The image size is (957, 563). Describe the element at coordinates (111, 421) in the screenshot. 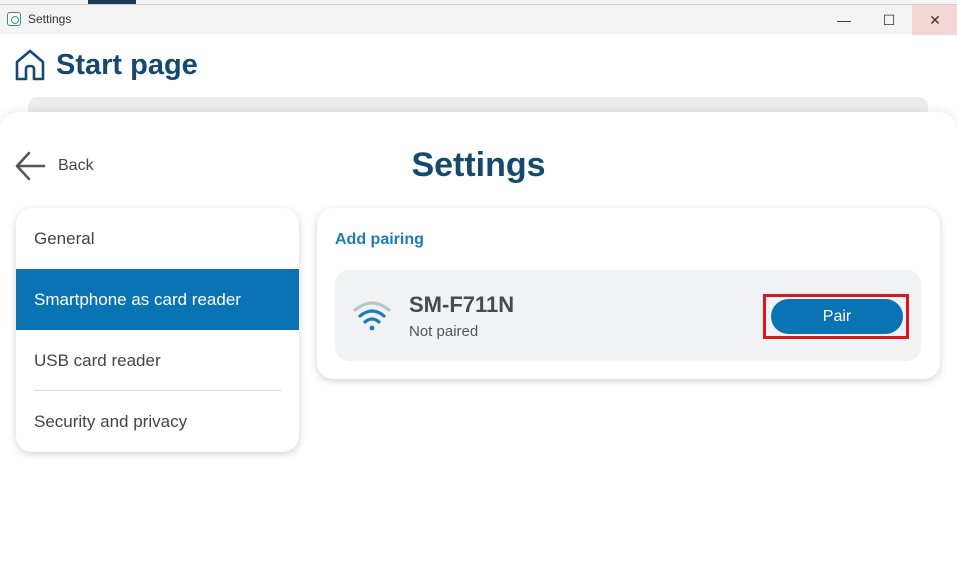

I see `menu-item-label: Security and privacy` at that location.